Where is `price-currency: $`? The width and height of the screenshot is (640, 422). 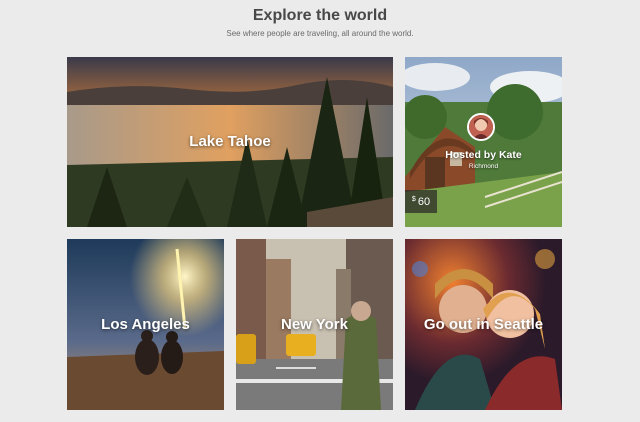
price-currency: $ is located at coordinates (413, 199).